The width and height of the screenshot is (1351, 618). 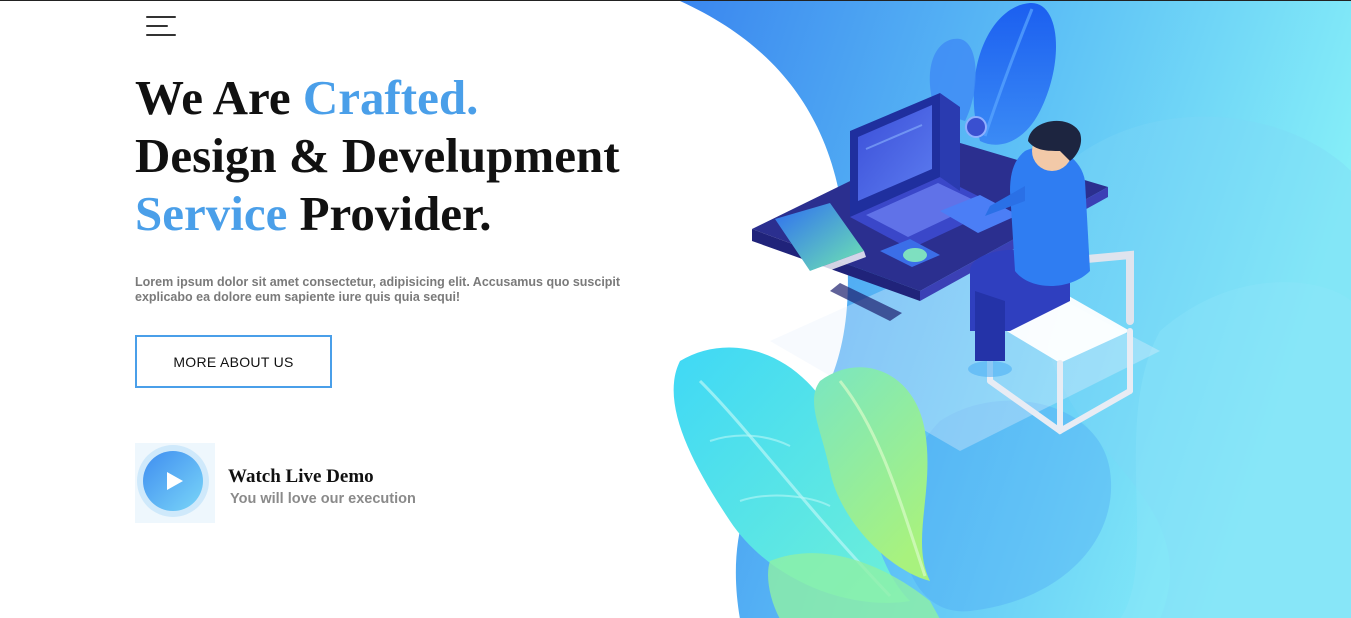 I want to click on headline-line-1: We Are Crafted., so click(x=306, y=97).